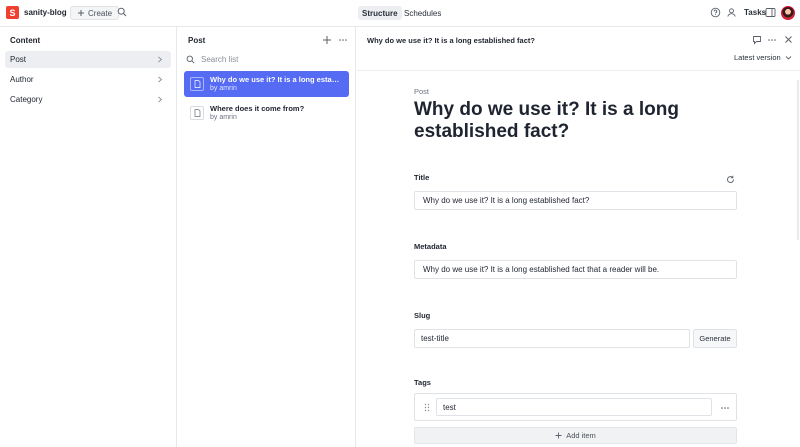 Image resolution: width=800 pixels, height=447 pixels. Describe the element at coordinates (427, 407) in the screenshot. I see `drag-handle-icon` at that location.